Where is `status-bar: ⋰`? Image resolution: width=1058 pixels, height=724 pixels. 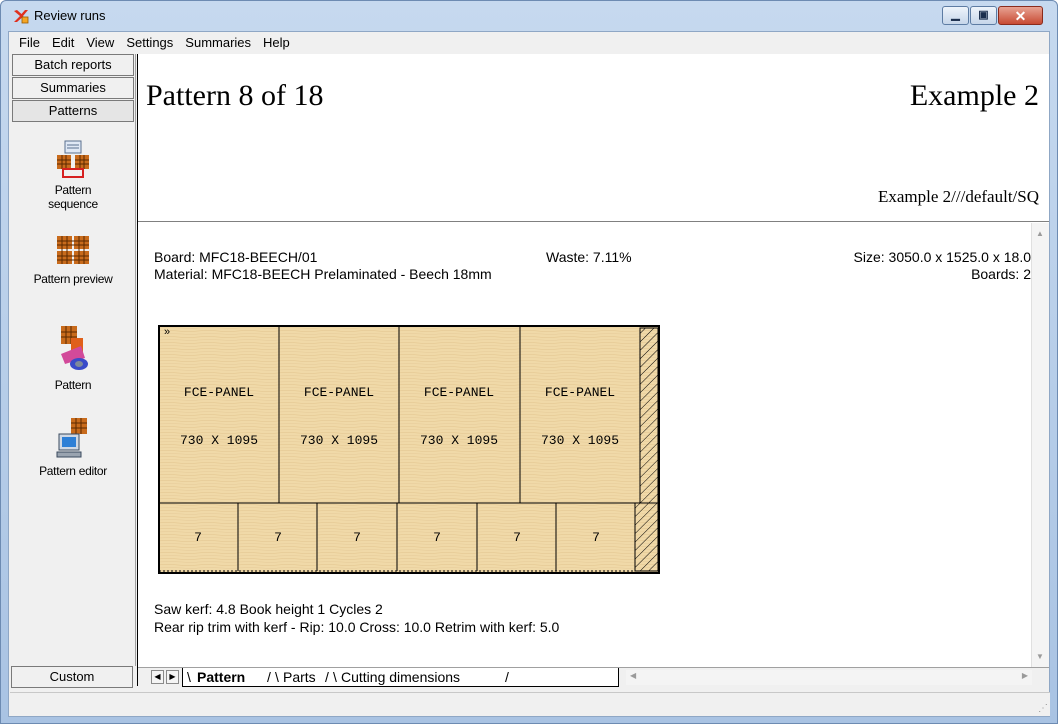
status-bar: ⋰ is located at coordinates (530, 704).